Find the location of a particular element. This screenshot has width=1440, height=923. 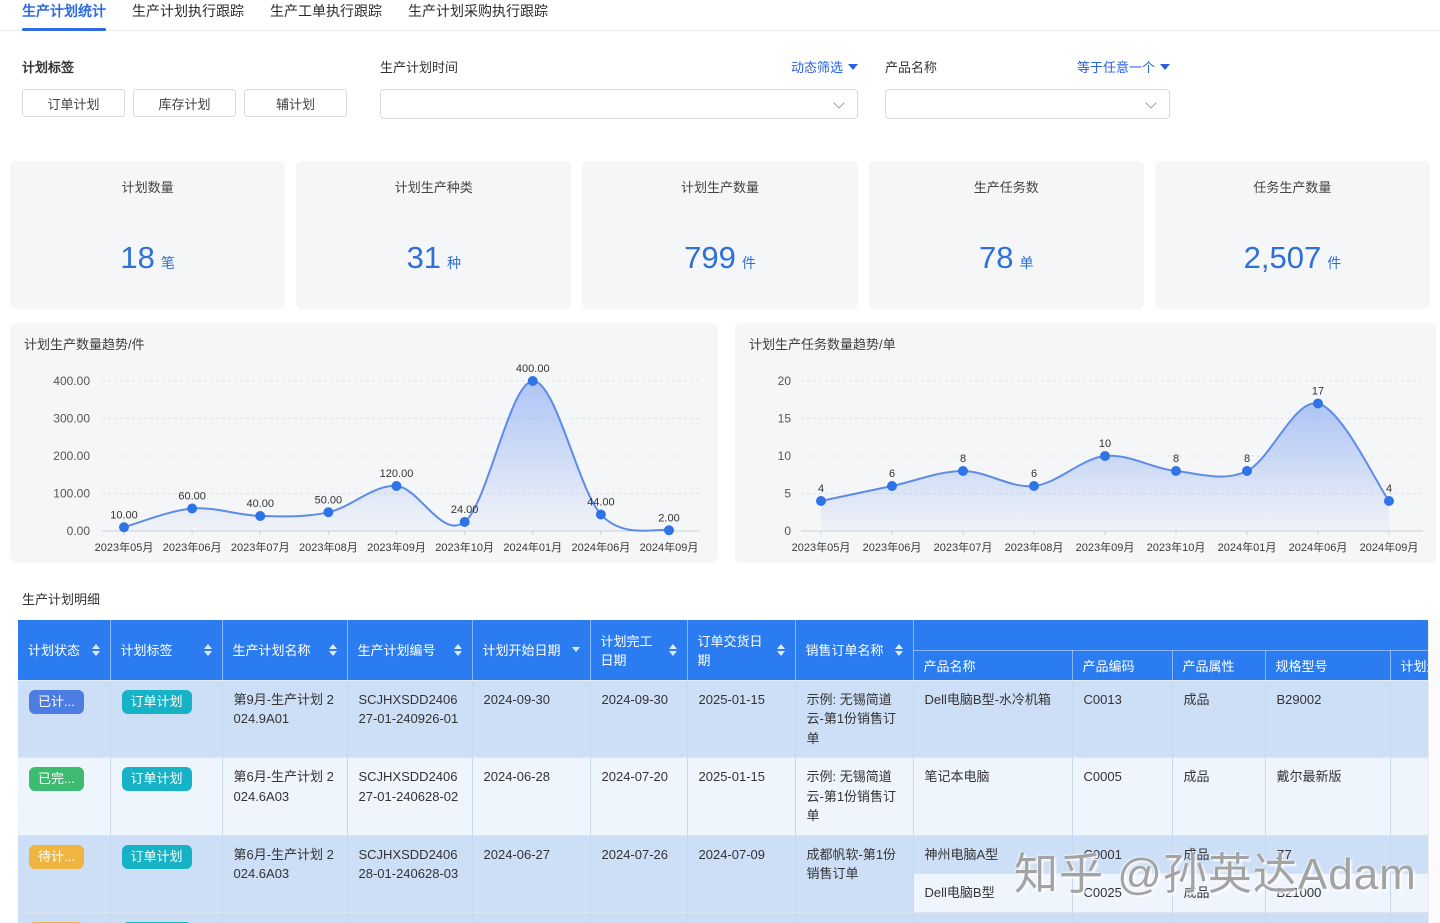

stat-card-plan-product-types: 计划生产种类 31 种 is located at coordinates (434, 235).